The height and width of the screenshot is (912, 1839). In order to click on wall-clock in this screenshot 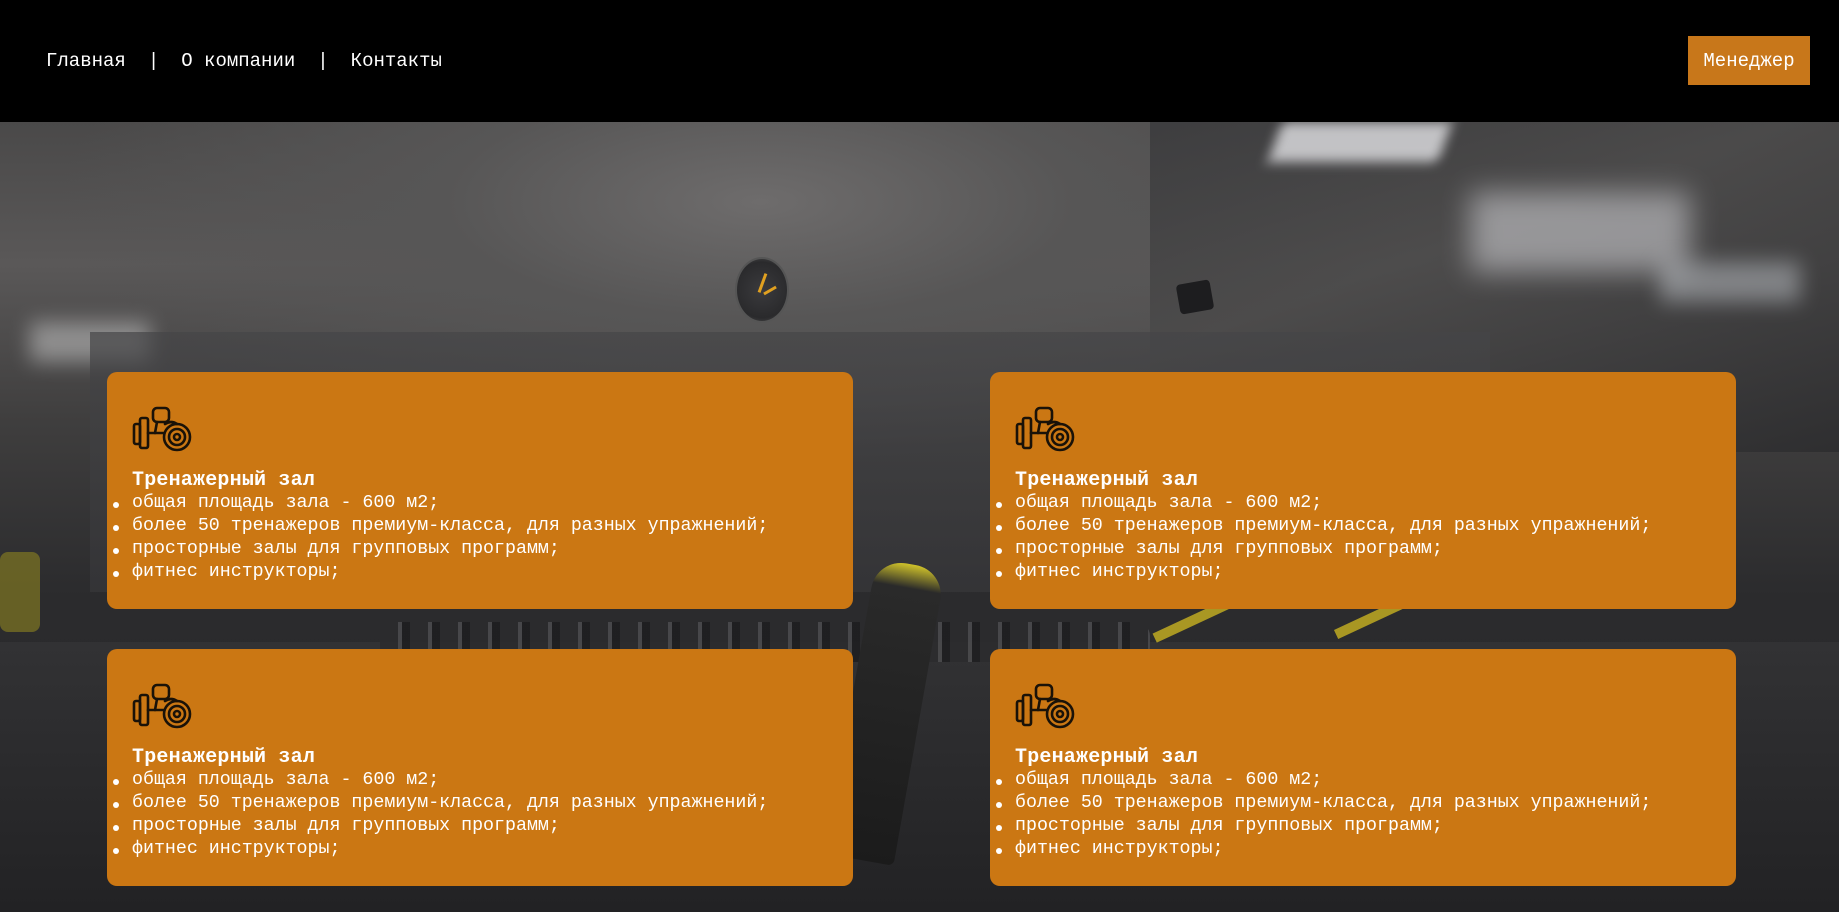, I will do `click(762, 290)`.